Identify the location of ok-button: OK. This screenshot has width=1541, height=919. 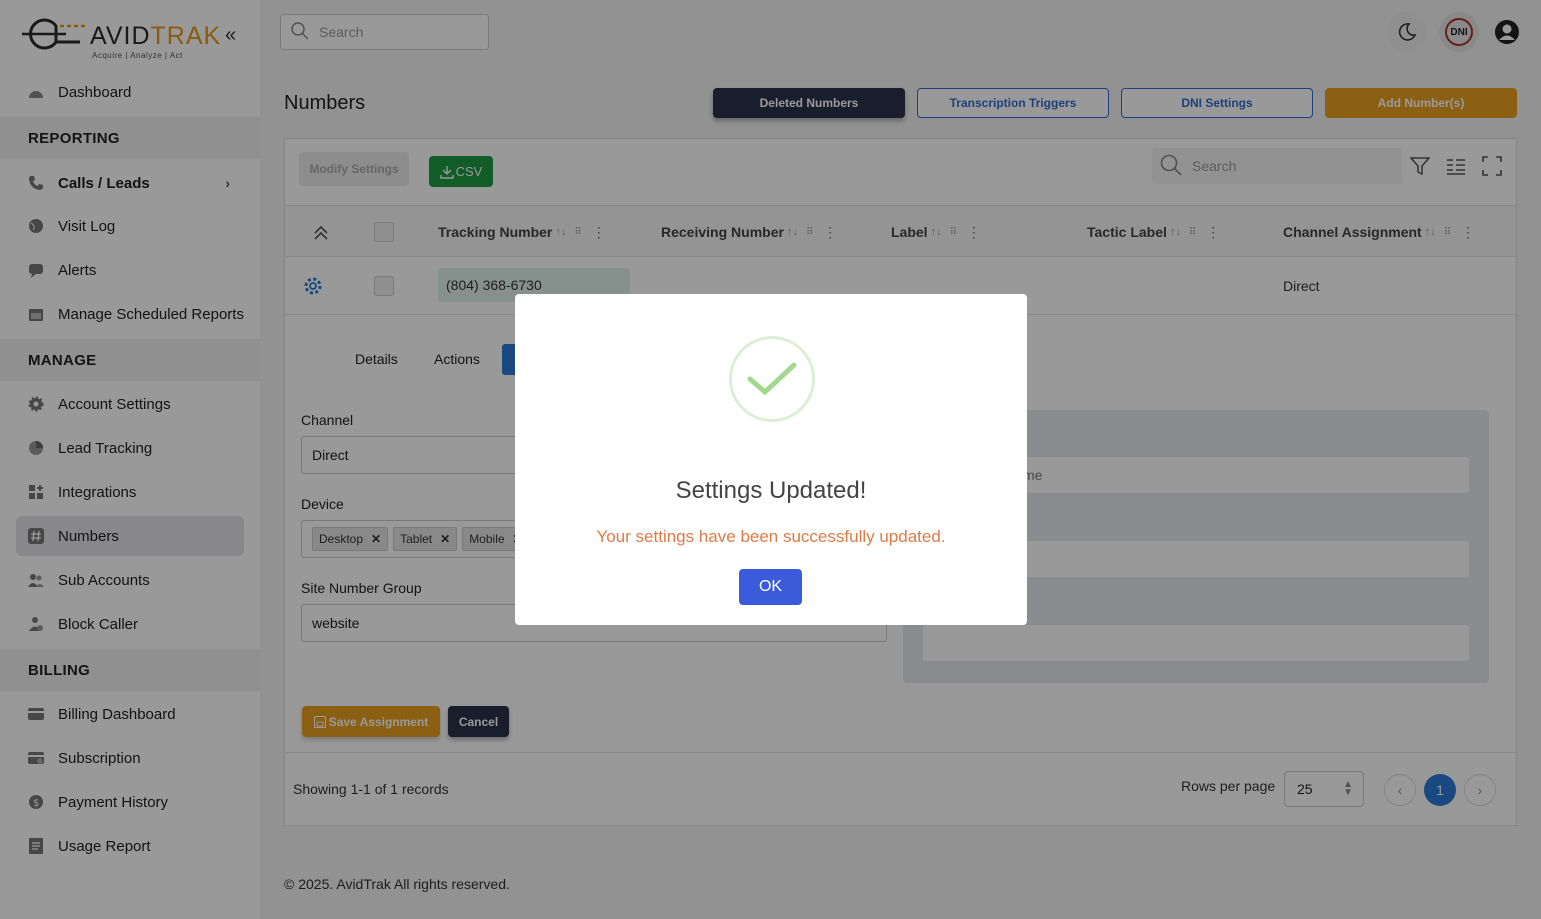
(770, 587).